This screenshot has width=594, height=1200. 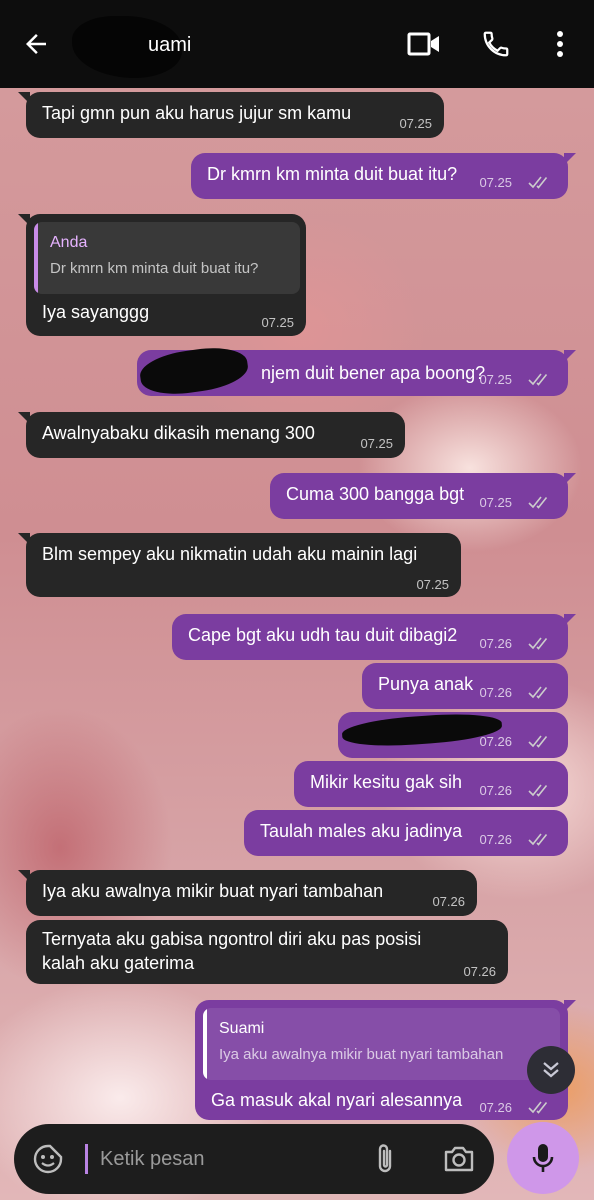 I want to click on message-text: Iya sayanggg, so click(x=96, y=312).